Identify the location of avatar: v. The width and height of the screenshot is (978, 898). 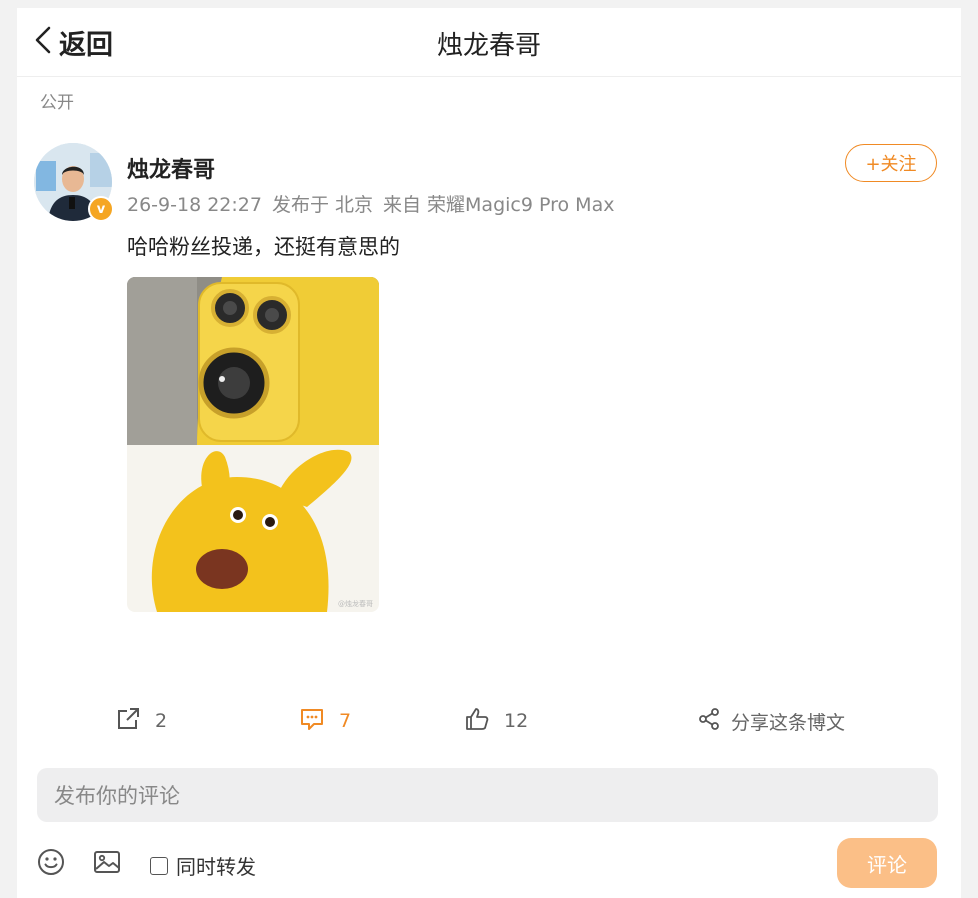
(74, 182).